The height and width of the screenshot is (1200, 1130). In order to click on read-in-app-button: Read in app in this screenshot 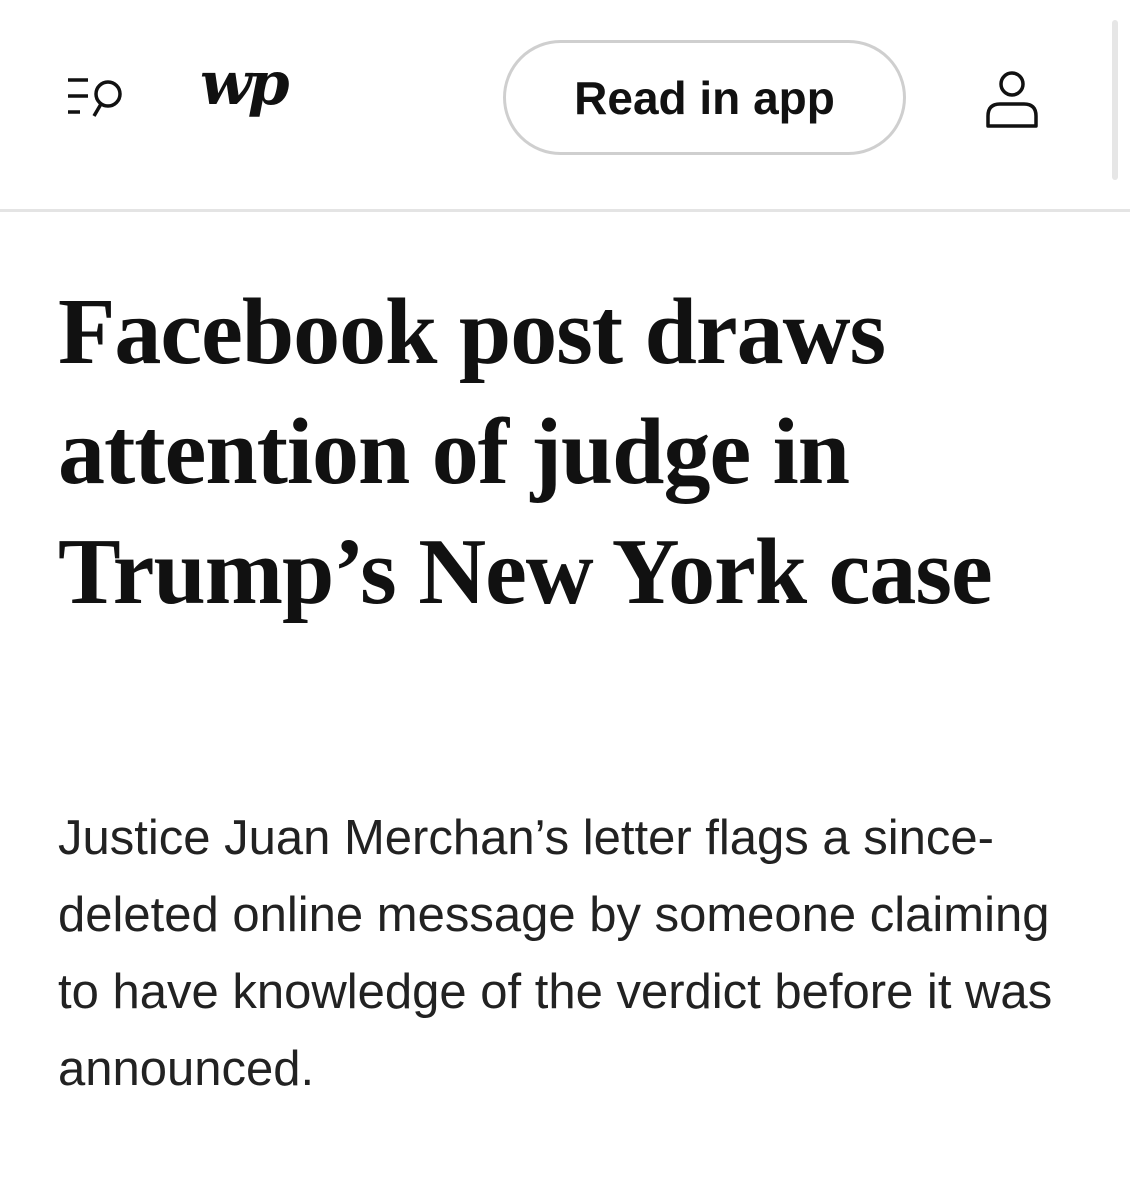, I will do `click(704, 97)`.